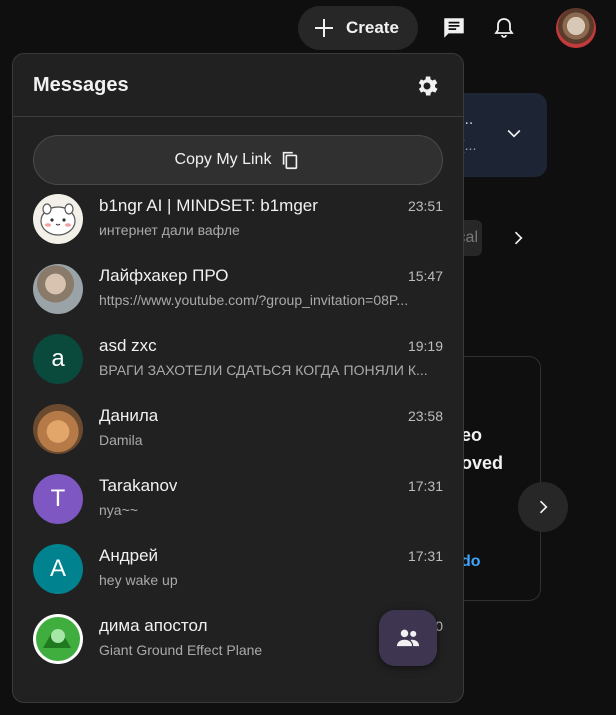 The height and width of the screenshot is (715, 616). I want to click on avatar-letter: A, so click(57, 568).